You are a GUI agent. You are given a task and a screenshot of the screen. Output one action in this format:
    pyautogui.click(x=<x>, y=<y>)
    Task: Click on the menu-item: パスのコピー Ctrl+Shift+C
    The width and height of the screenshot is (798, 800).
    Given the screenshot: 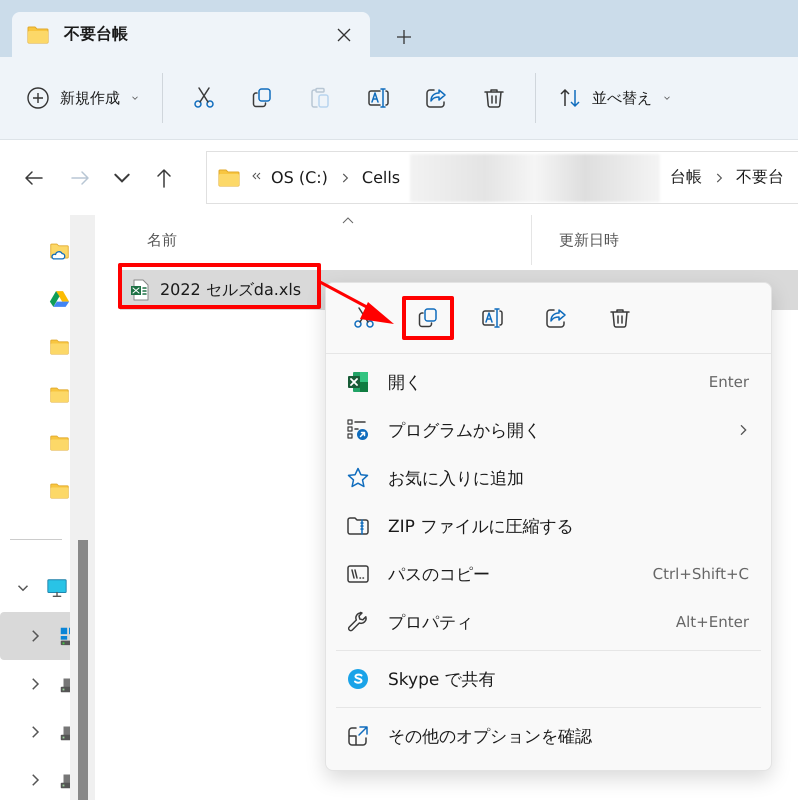 What is the action you would take?
    pyautogui.click(x=548, y=574)
    